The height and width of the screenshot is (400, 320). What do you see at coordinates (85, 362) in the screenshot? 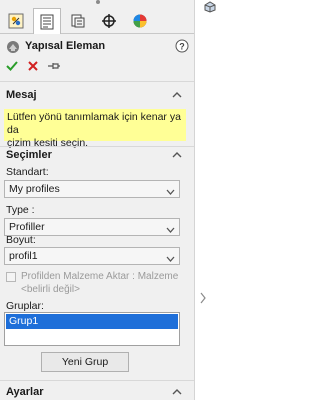
I see `new-group-button: Yeni Grup` at bounding box center [85, 362].